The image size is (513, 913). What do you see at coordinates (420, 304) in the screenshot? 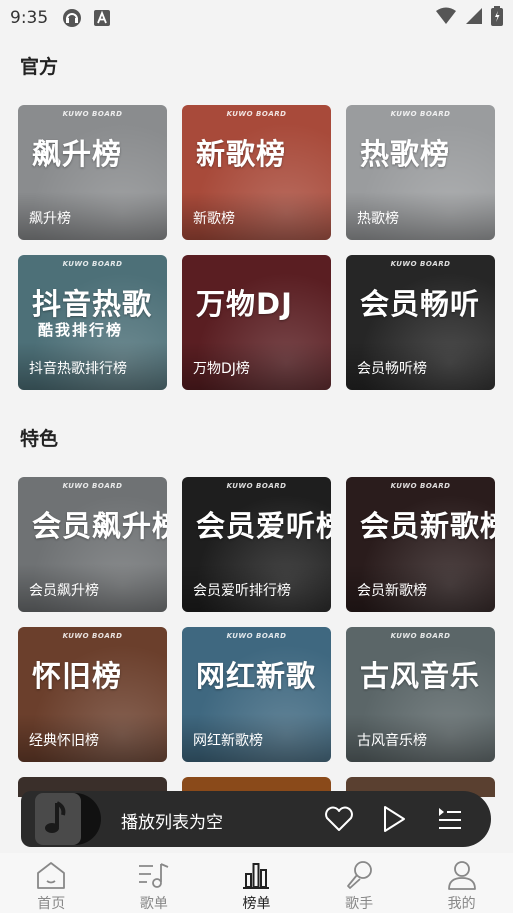
I see `card-cover-title: 会员畅听` at bounding box center [420, 304].